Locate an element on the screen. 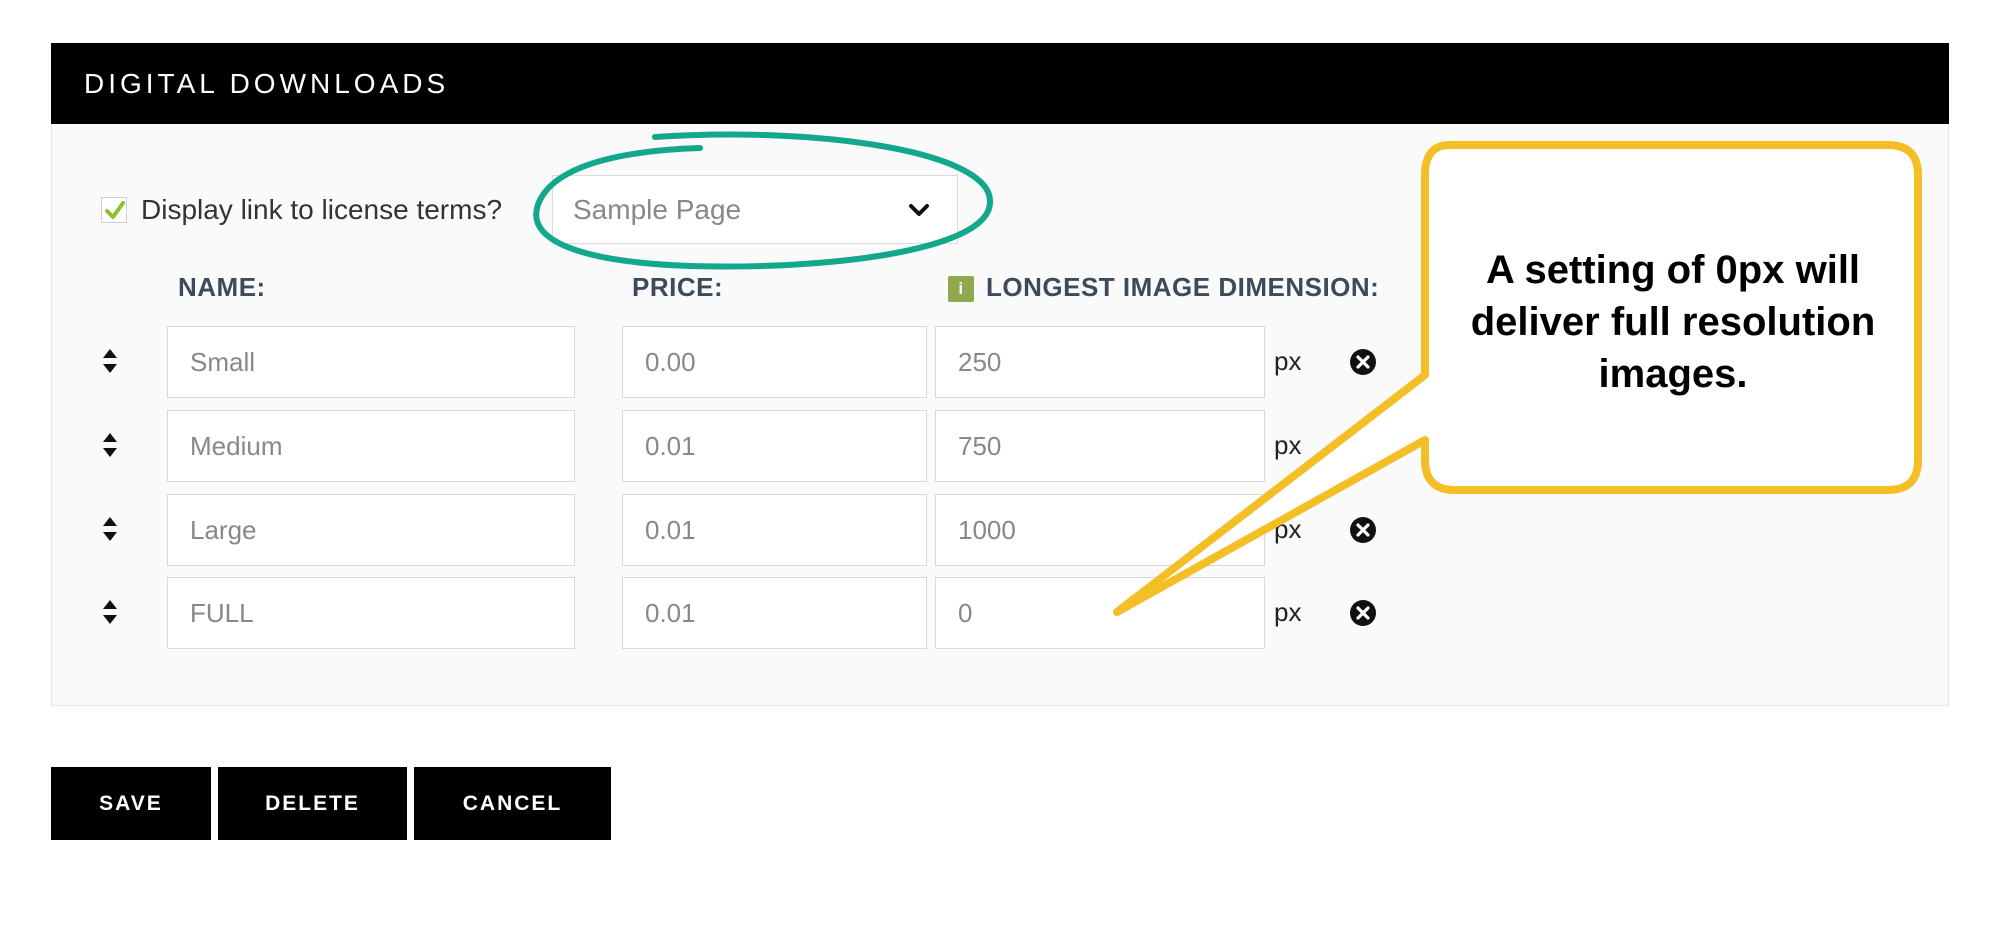 The image size is (2000, 925). dimension-input: 1000 is located at coordinates (1100, 530).